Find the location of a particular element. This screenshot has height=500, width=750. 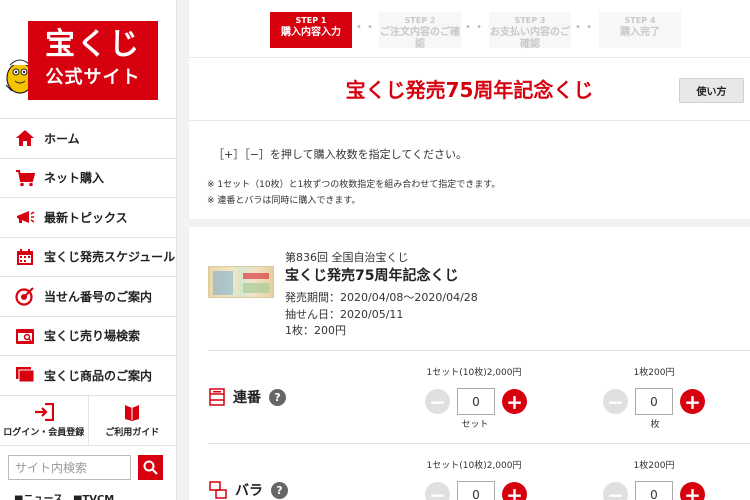

sidebar-item-label: 最新トピックス is located at coordinates (86, 217).